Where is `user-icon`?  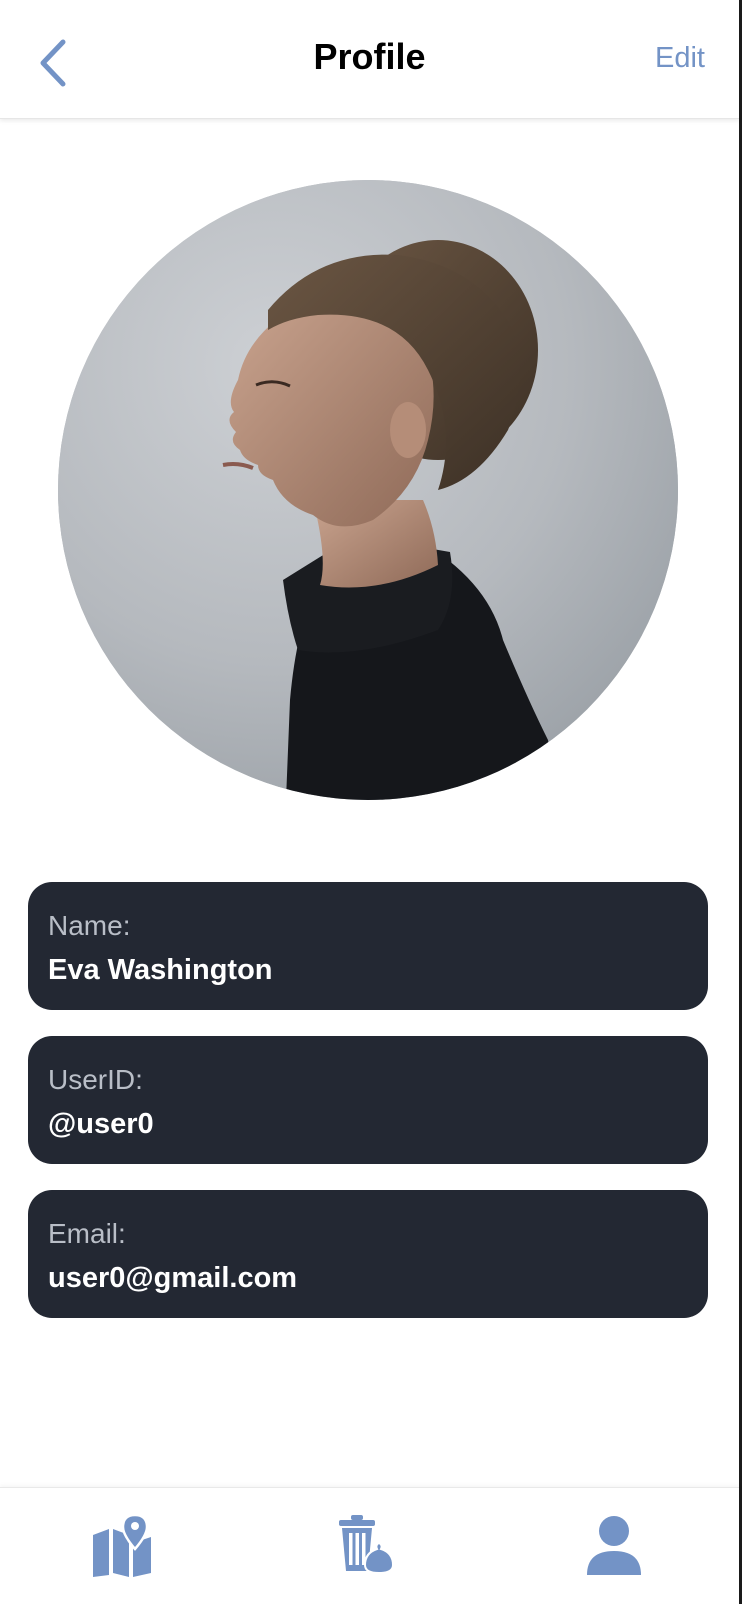
user-icon is located at coordinates (614, 1545).